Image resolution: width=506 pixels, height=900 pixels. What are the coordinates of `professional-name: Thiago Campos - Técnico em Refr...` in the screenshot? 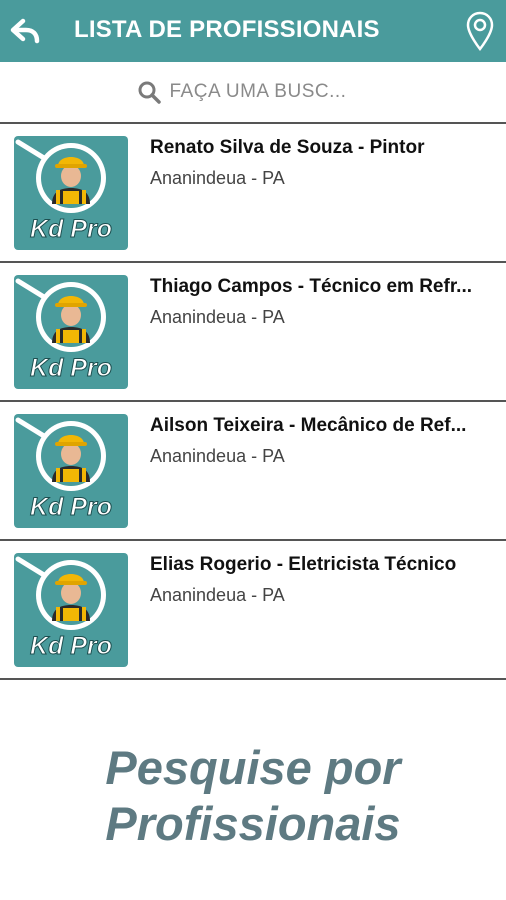 It's located at (311, 286).